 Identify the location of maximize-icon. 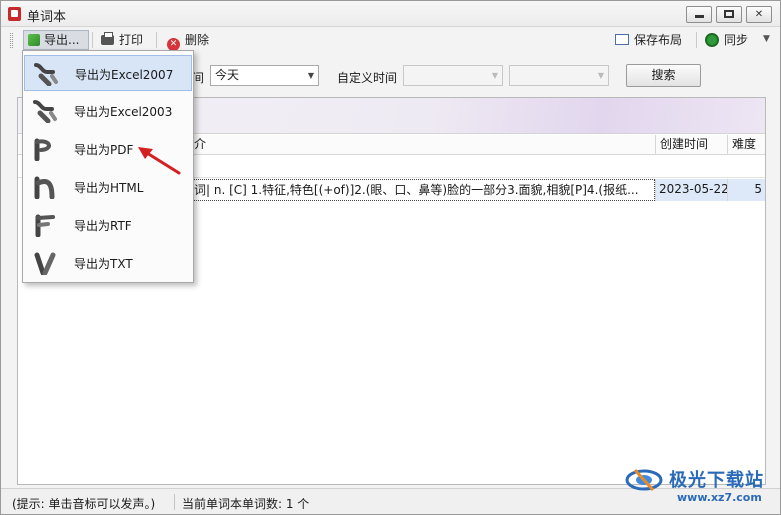
(729, 14).